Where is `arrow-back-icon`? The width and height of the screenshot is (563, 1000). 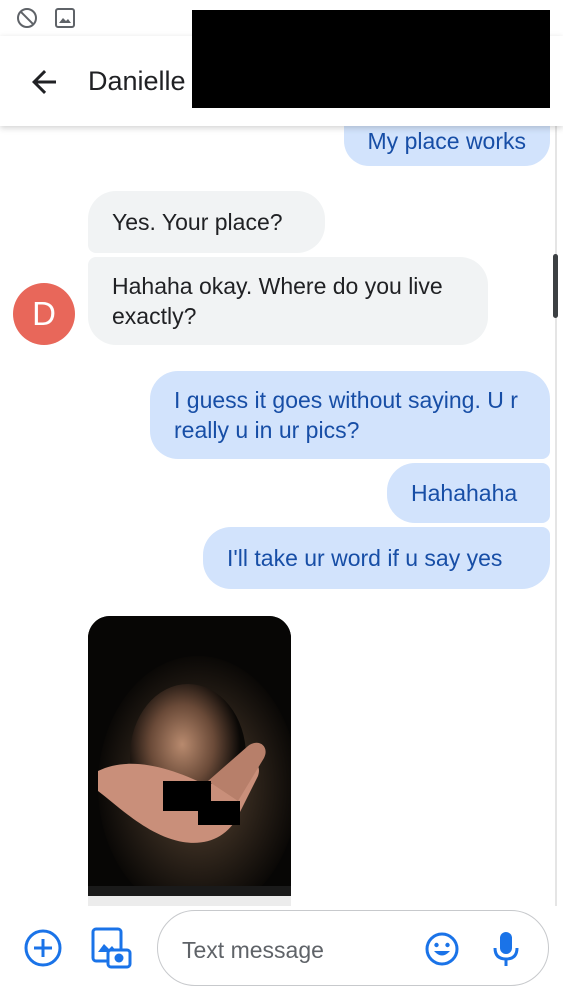 arrow-back-icon is located at coordinates (44, 82).